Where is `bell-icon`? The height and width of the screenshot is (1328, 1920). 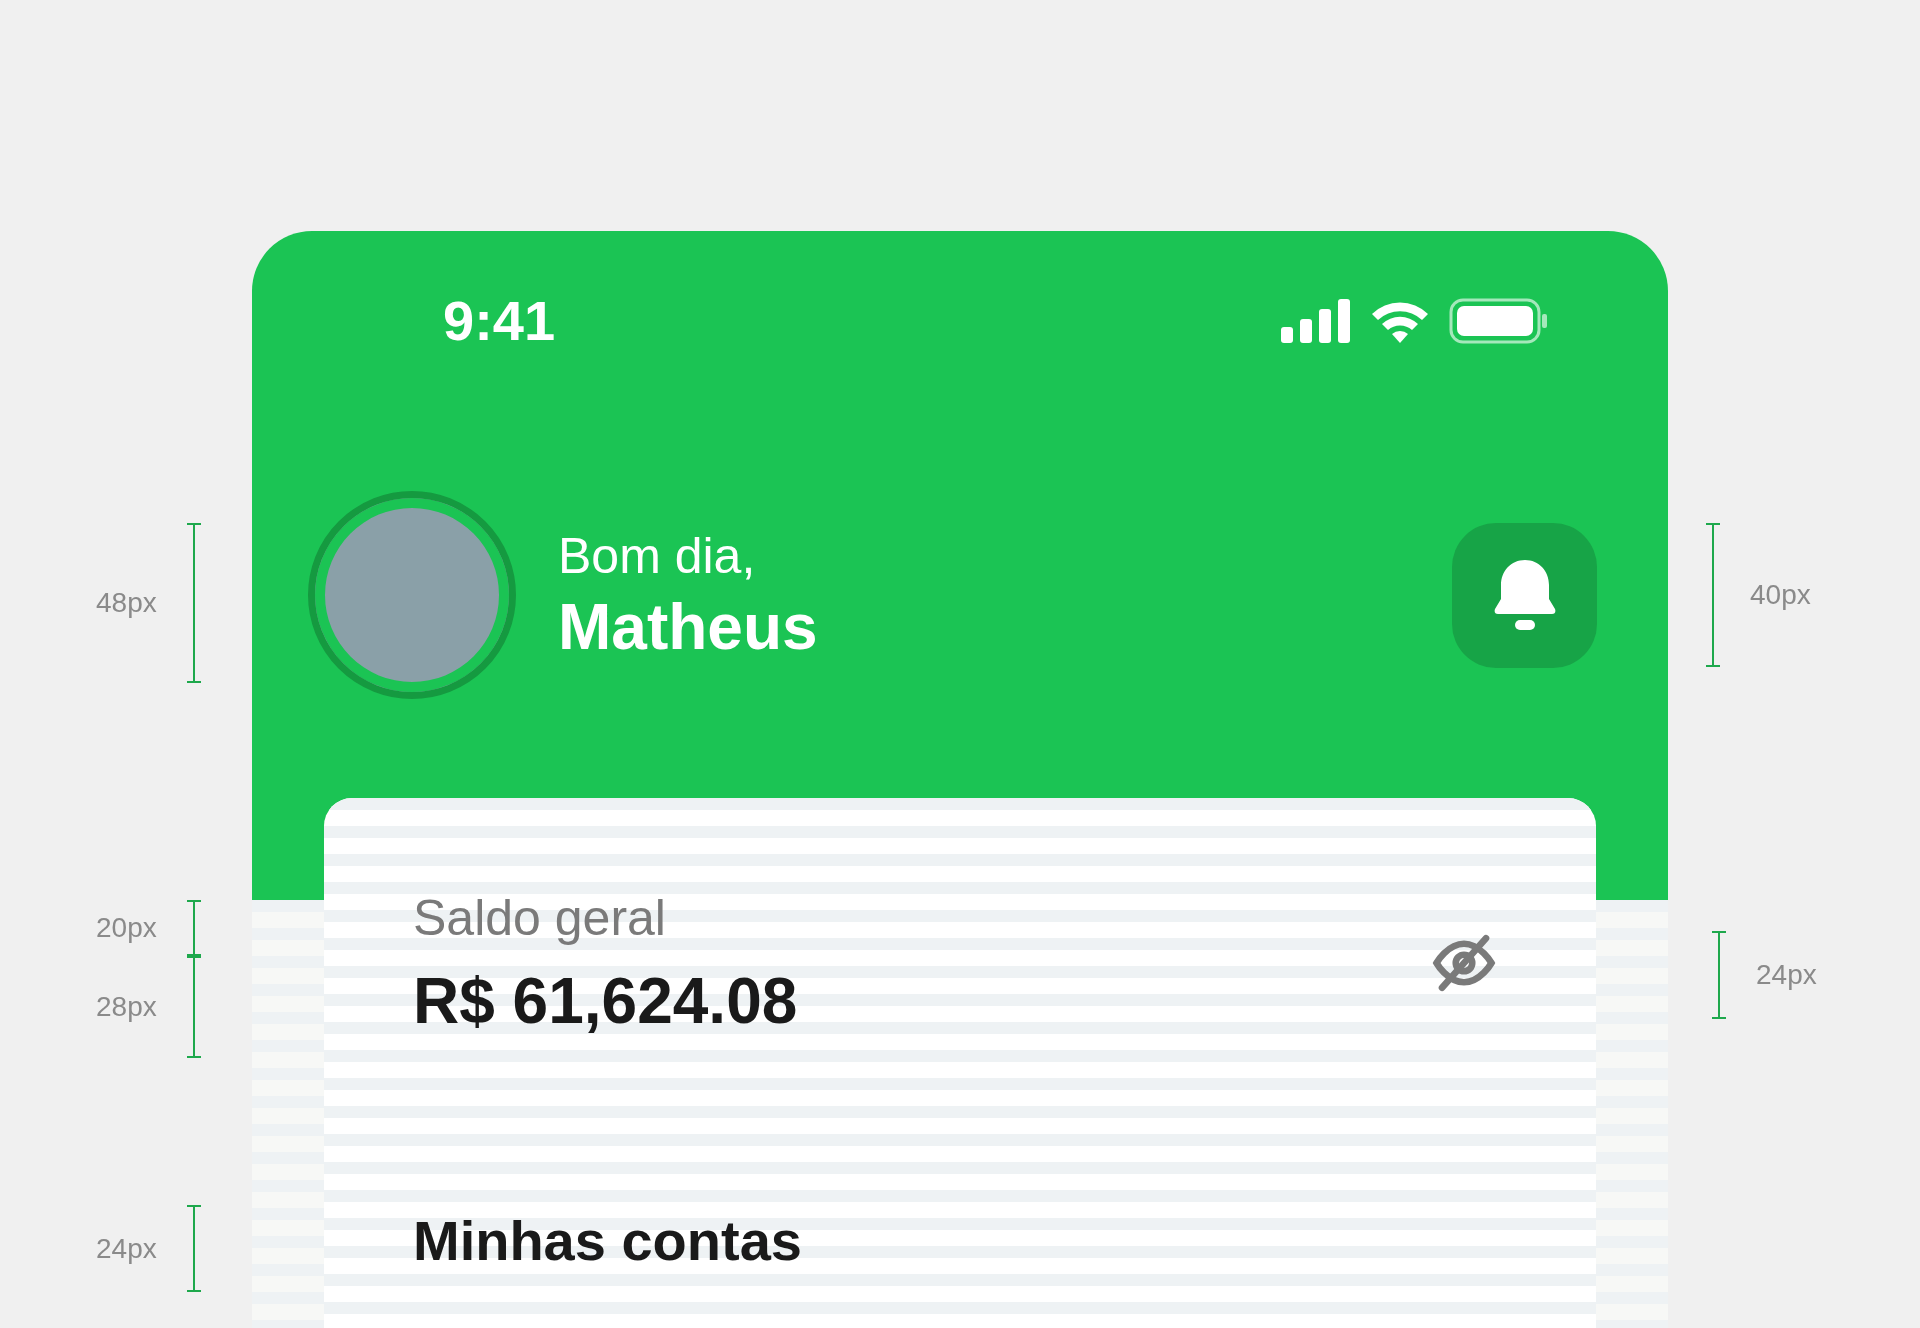
bell-icon is located at coordinates (1524, 595).